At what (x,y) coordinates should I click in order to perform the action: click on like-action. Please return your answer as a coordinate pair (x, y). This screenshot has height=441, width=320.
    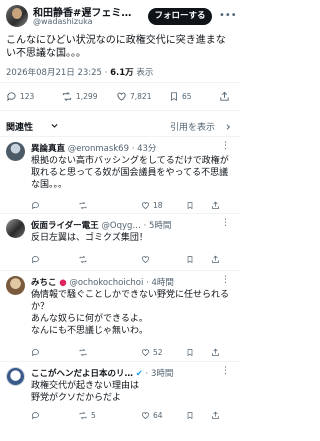
    Looking at the image, I should click on (147, 259).